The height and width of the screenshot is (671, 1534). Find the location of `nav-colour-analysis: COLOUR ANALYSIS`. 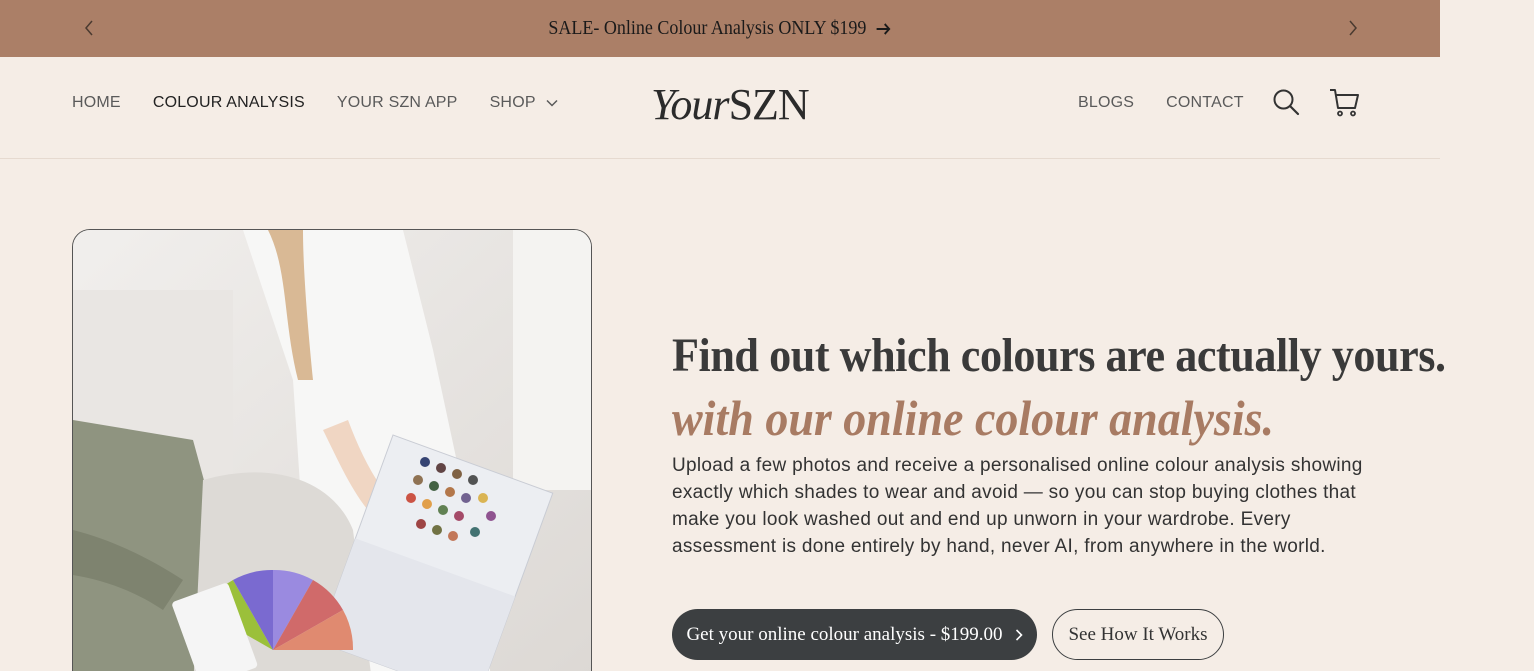

nav-colour-analysis: COLOUR ANALYSIS is located at coordinates (229, 103).